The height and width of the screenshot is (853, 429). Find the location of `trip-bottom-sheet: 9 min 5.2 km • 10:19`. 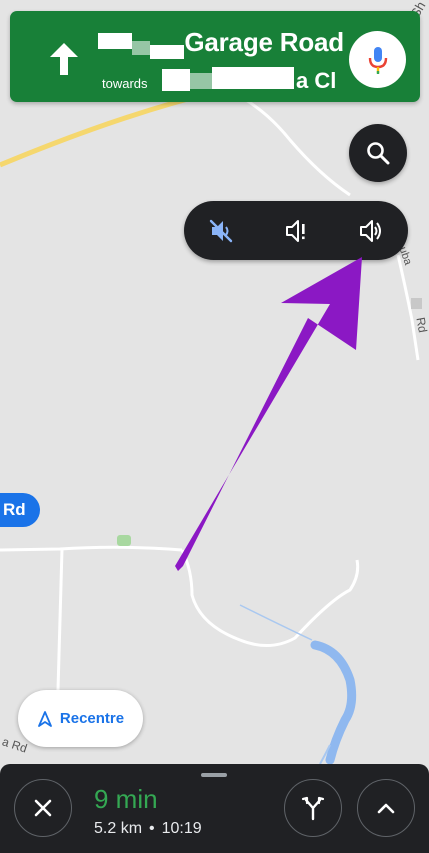

trip-bottom-sheet: 9 min 5.2 km • 10:19 is located at coordinates (214, 808).